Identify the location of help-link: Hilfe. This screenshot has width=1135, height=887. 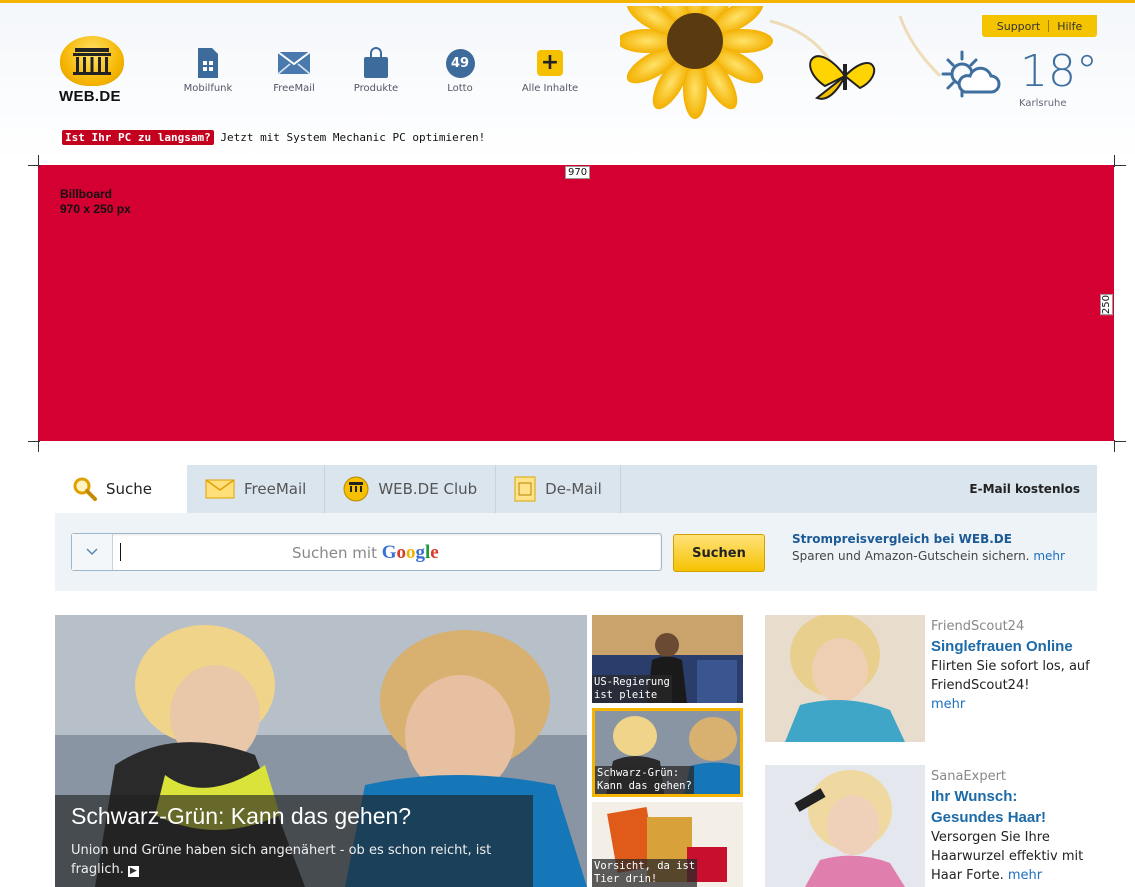
(1069, 26).